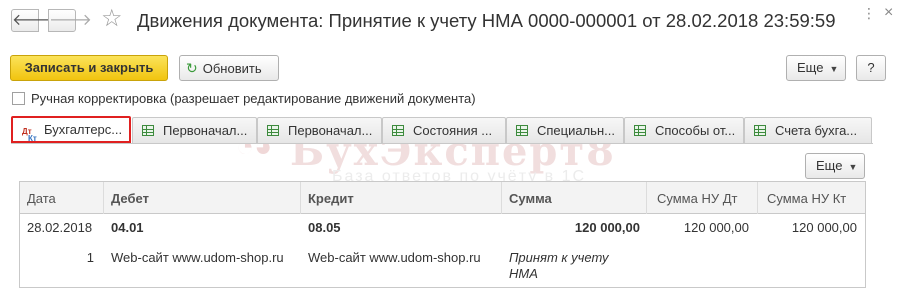 The image size is (900, 303). What do you see at coordinates (197, 257) in the screenshot?
I see `cell-debit-subconto: Web-сайт www.udom-shop.ru` at bounding box center [197, 257].